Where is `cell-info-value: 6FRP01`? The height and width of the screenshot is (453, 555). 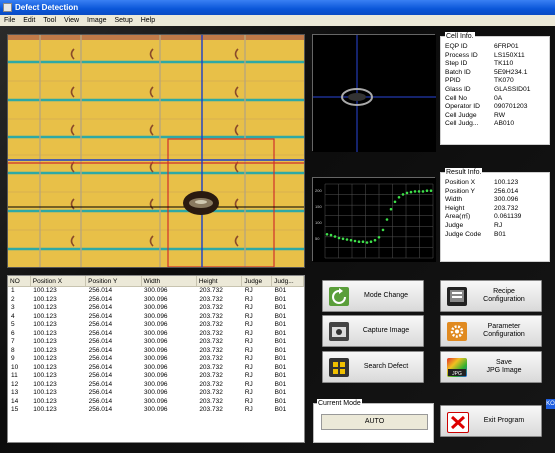
cell-info-value: 6FRP01 is located at coordinates (506, 46).